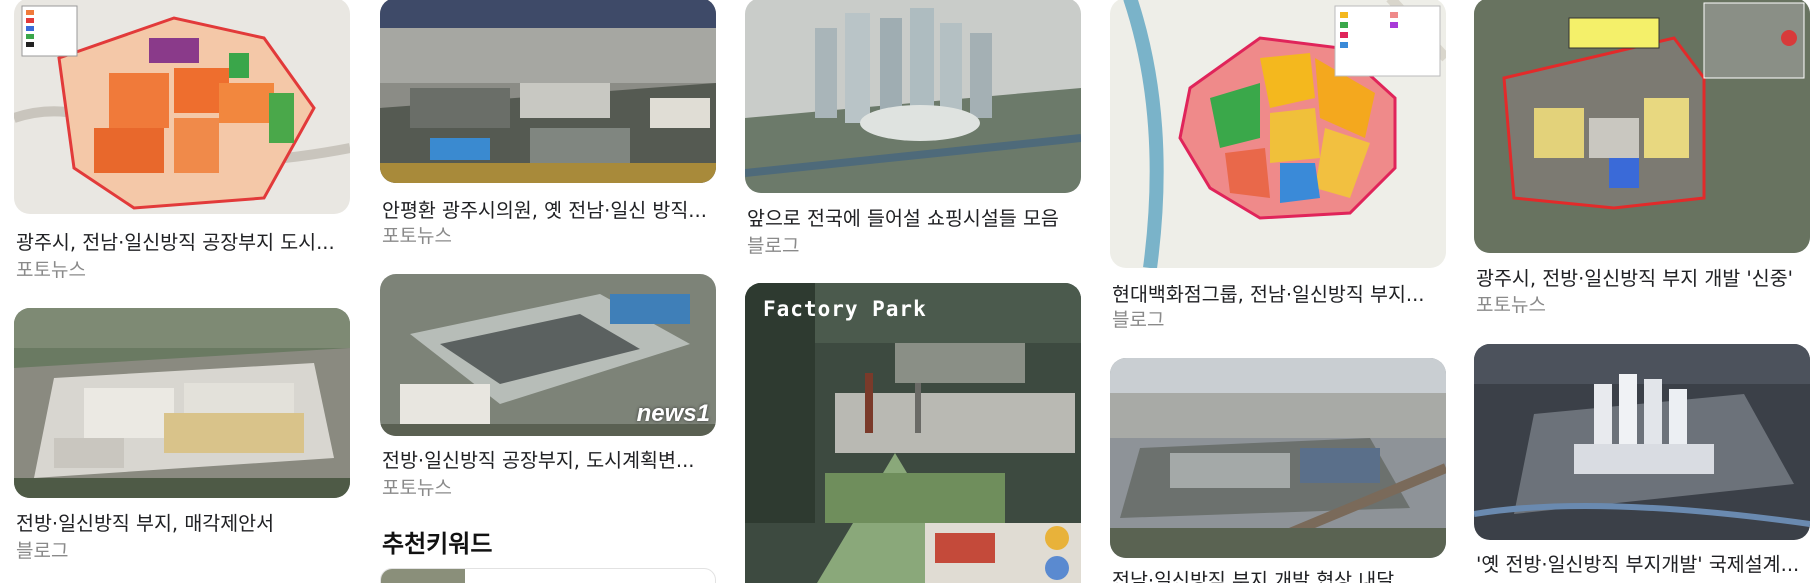  What do you see at coordinates (1643, 279) in the screenshot?
I see `result-title: 광주시, 전방·일신방직 부지 개발 '신중'` at bounding box center [1643, 279].